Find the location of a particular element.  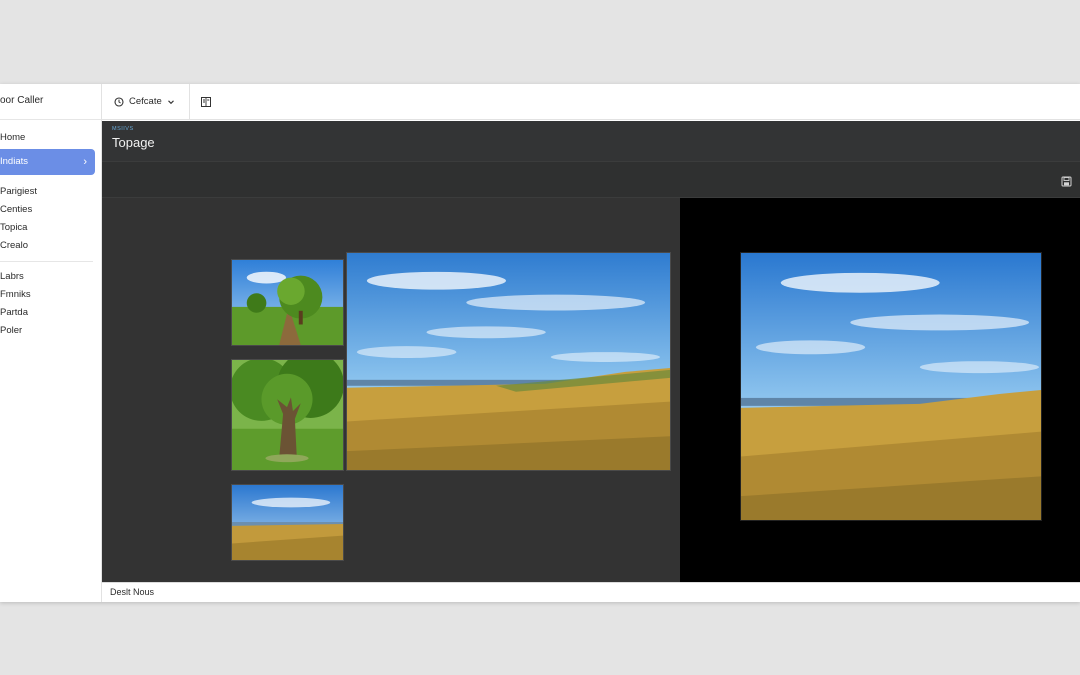

chevron-right-icon: › is located at coordinates (85, 162).